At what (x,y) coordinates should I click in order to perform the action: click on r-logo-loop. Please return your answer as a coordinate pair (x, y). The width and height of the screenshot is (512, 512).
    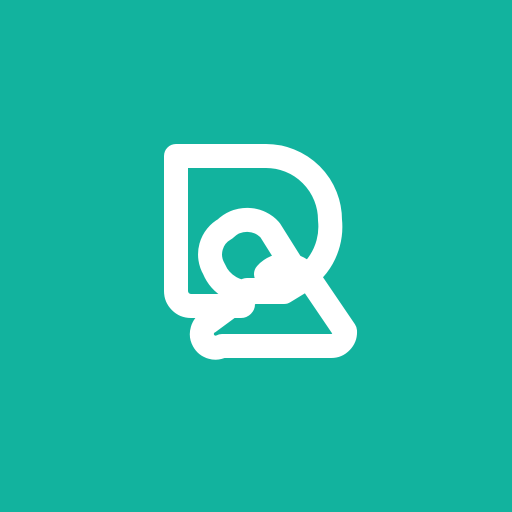
    Looking at the image, I should click on (256, 256).